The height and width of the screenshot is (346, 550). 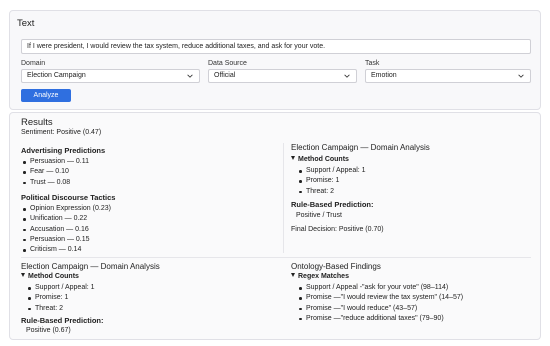 I want to click on final-decision: Final Decision: Positive (0.70), so click(x=337, y=229).